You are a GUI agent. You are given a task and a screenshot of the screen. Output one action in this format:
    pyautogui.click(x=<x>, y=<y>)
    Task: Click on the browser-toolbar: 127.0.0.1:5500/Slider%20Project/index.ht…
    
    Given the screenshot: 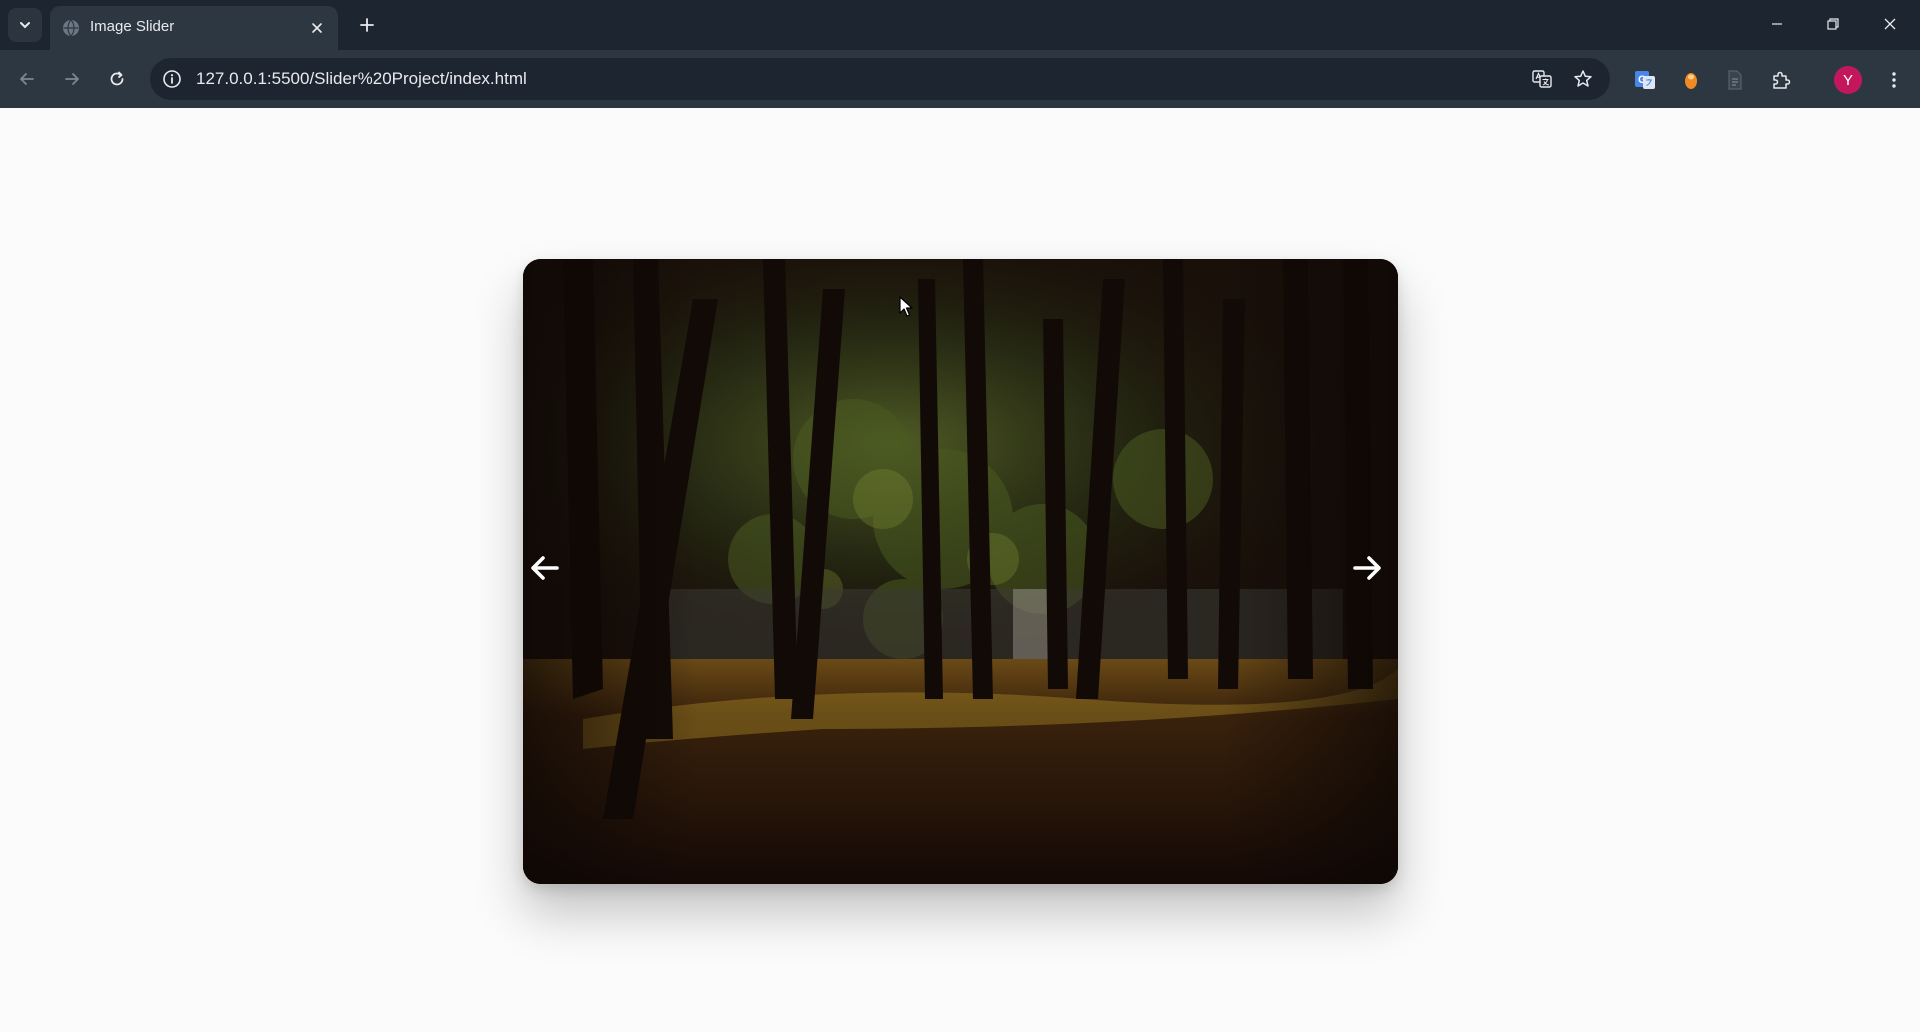 What is the action you would take?
    pyautogui.click(x=960, y=79)
    